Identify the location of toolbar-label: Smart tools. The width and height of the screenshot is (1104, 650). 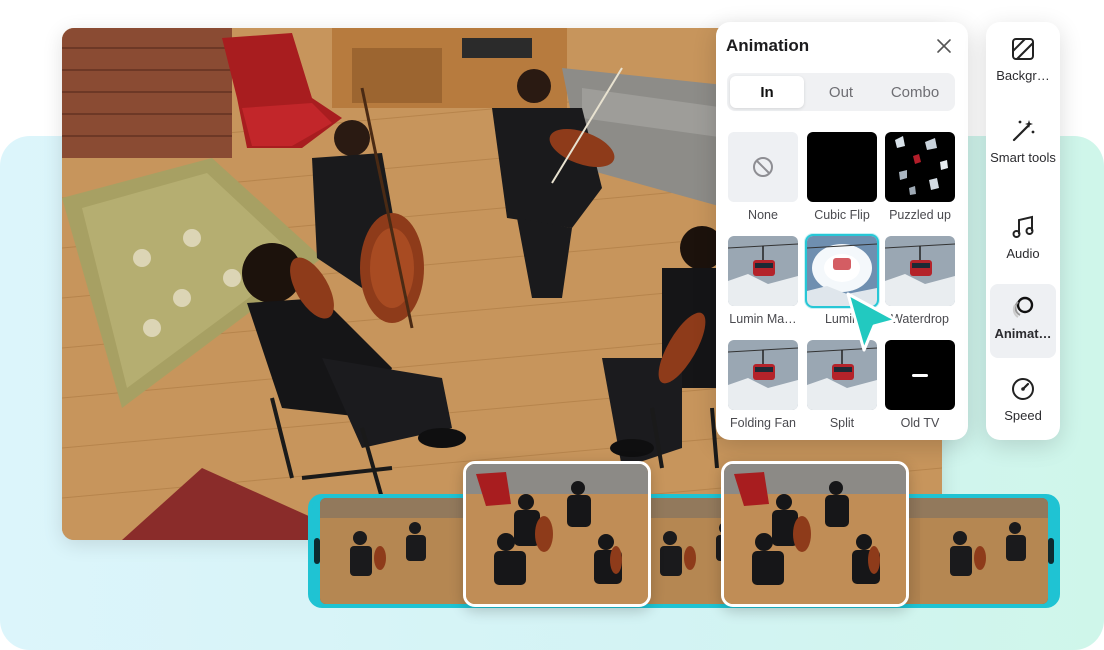
(1023, 157).